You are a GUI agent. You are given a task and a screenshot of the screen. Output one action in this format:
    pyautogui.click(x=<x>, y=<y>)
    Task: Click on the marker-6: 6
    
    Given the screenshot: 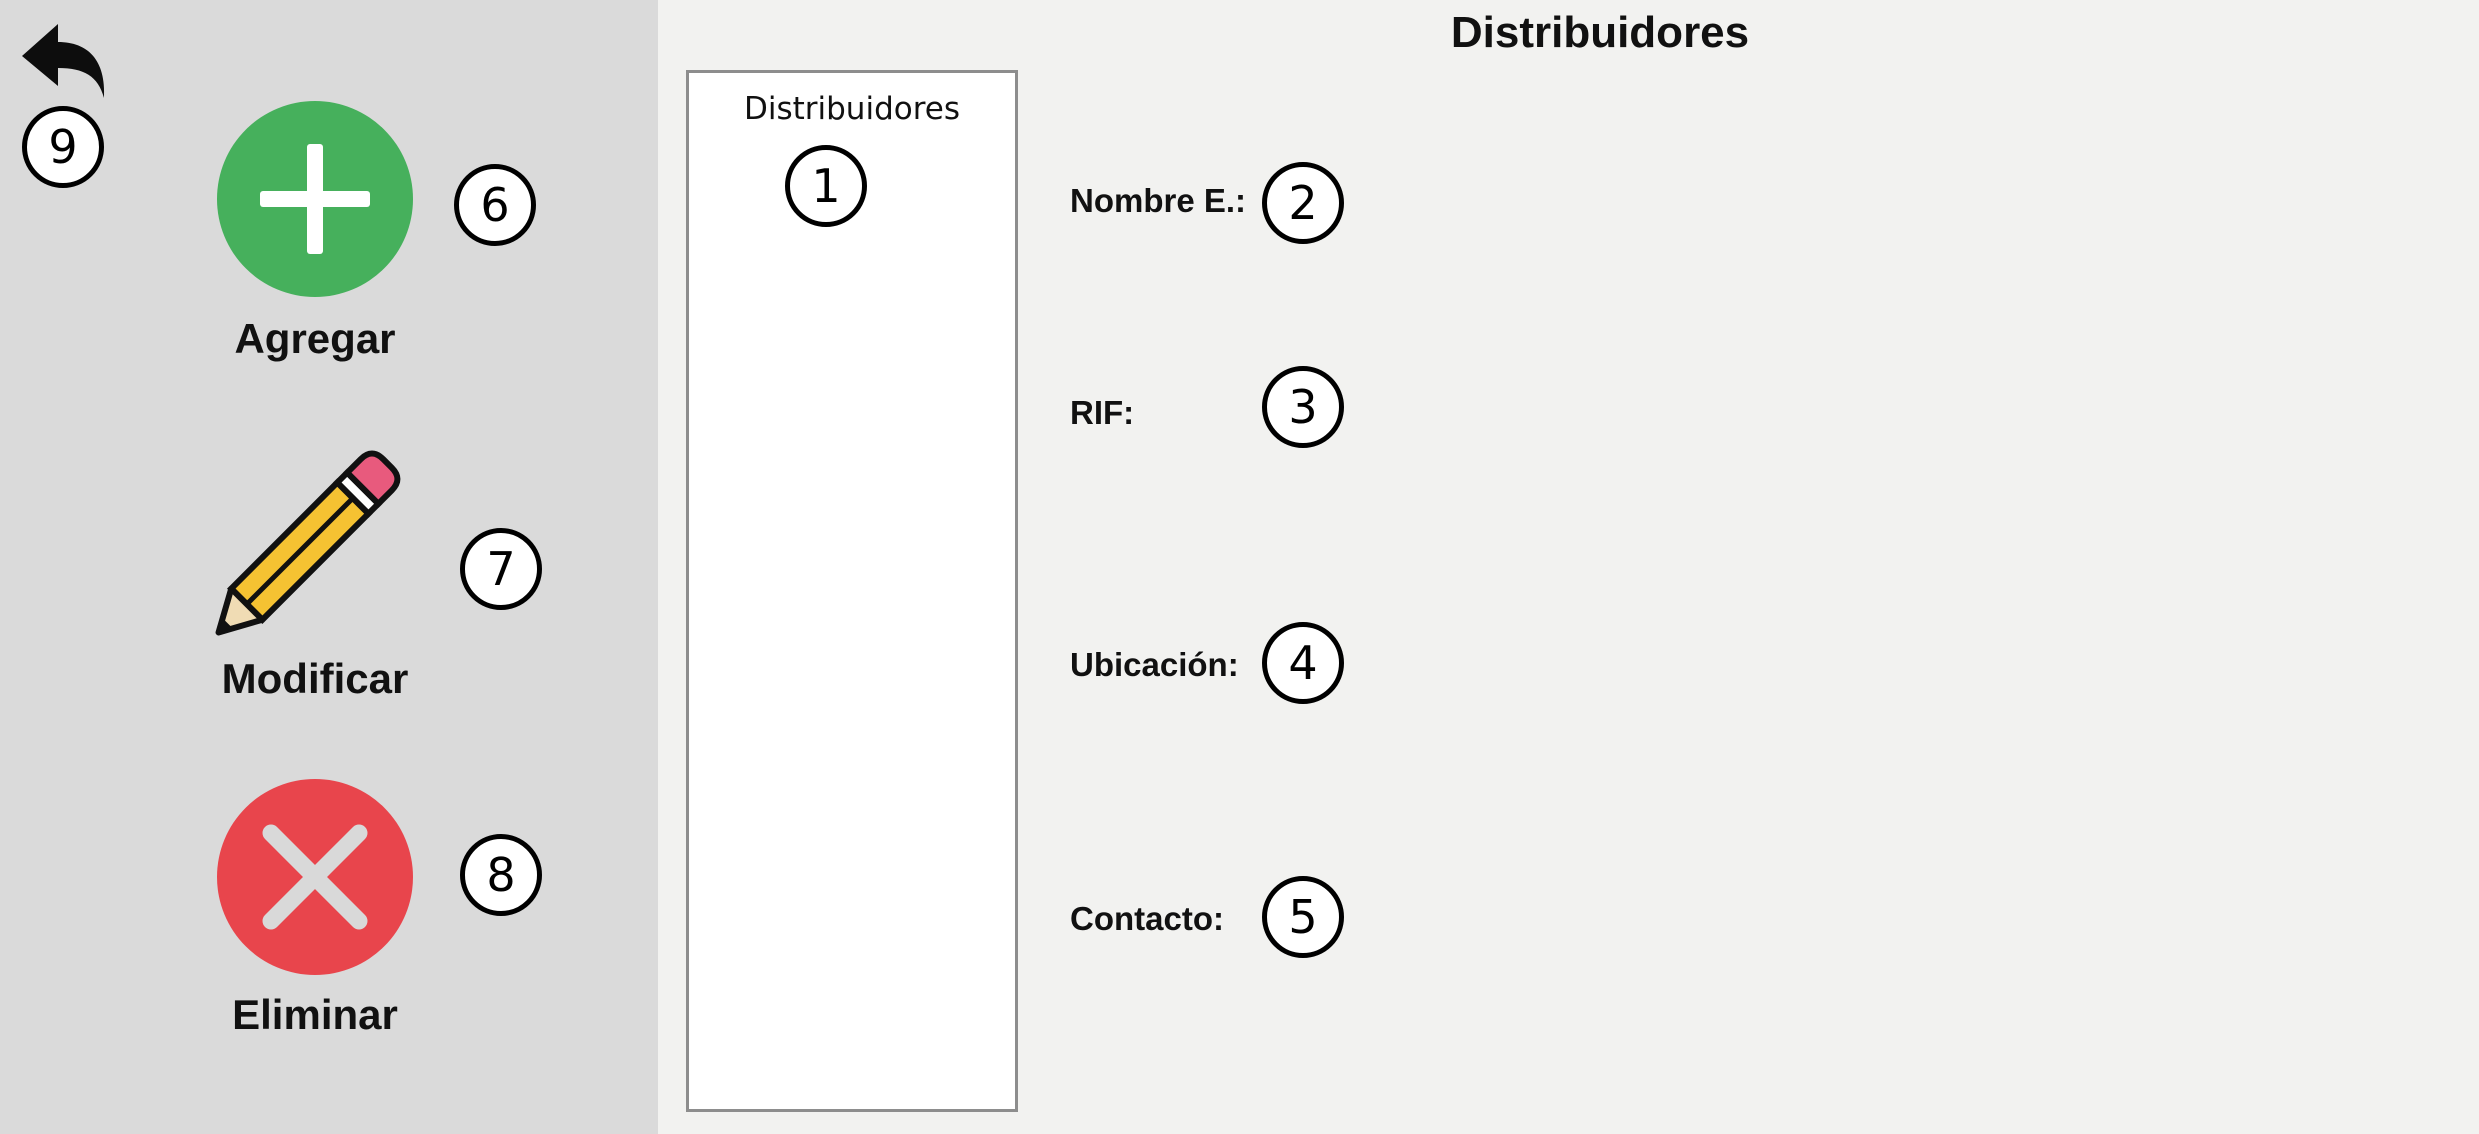 What is the action you would take?
    pyautogui.click(x=495, y=205)
    